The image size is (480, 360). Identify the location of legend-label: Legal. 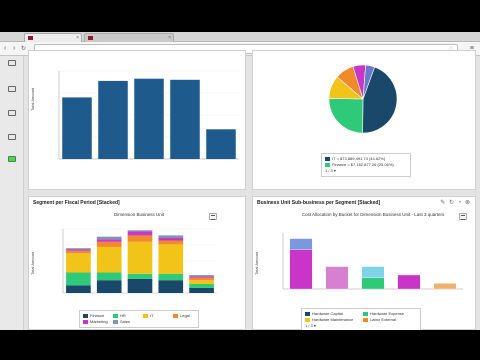
(185, 315).